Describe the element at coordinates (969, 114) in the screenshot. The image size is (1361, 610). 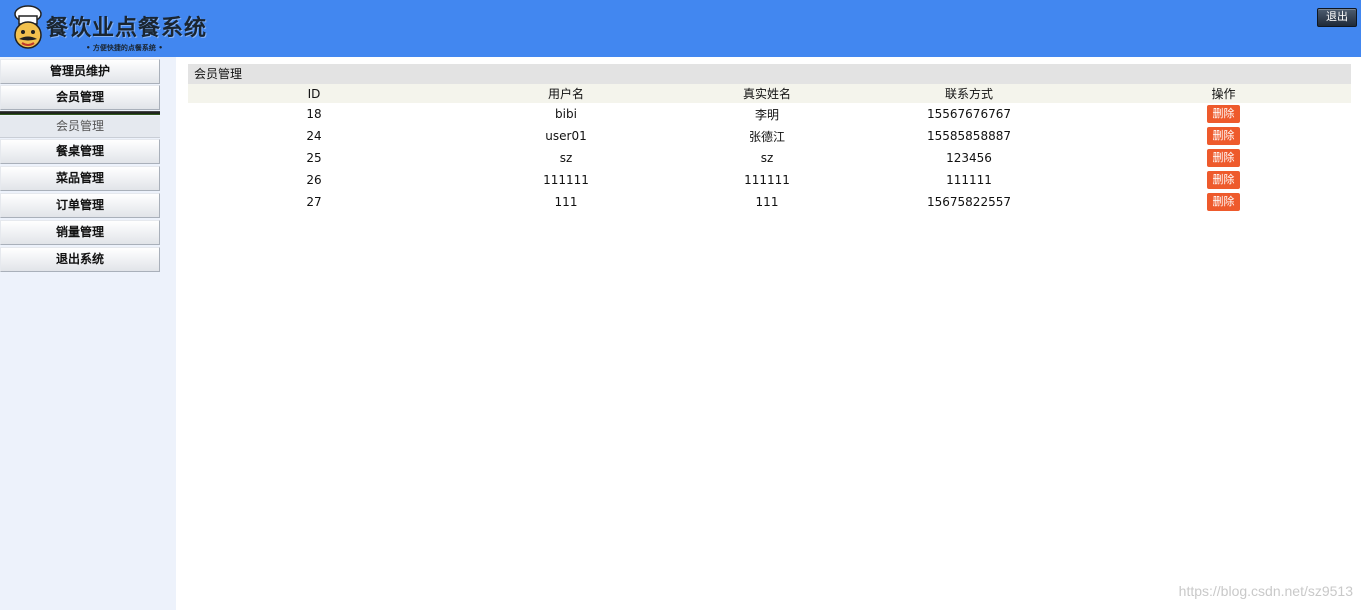
I see `cell-phone: 15567676767` at that location.